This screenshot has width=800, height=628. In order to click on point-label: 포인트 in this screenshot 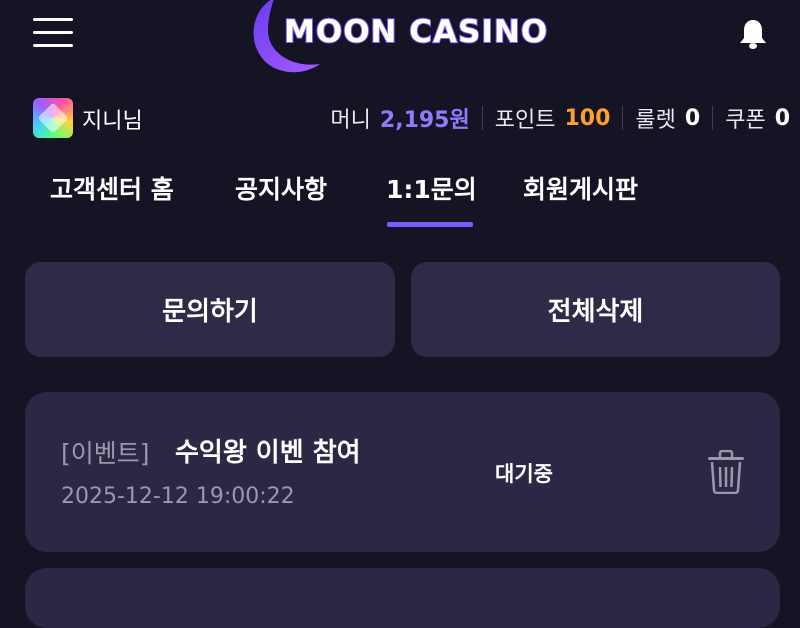, I will do `click(525, 120)`.